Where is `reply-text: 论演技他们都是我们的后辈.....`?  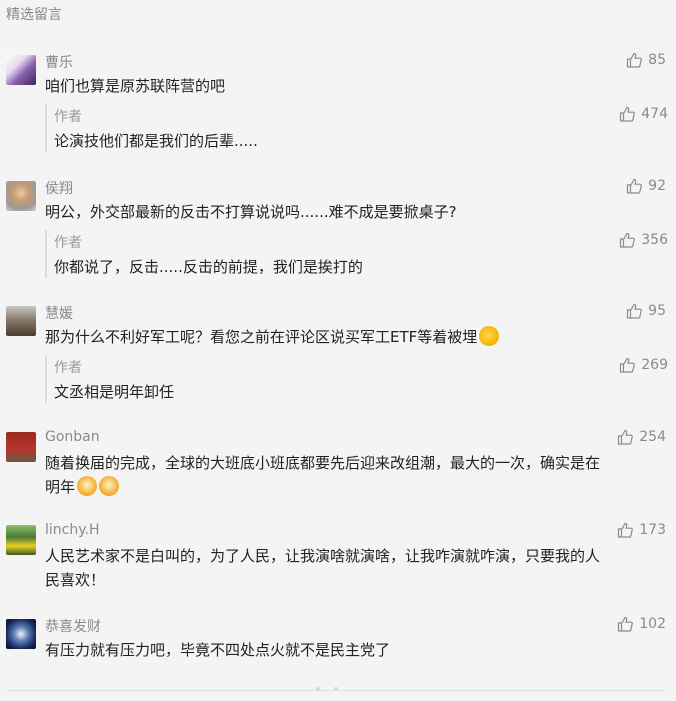
reply-text: 论演技他们都是我们的后辈..... is located at coordinates (156, 141).